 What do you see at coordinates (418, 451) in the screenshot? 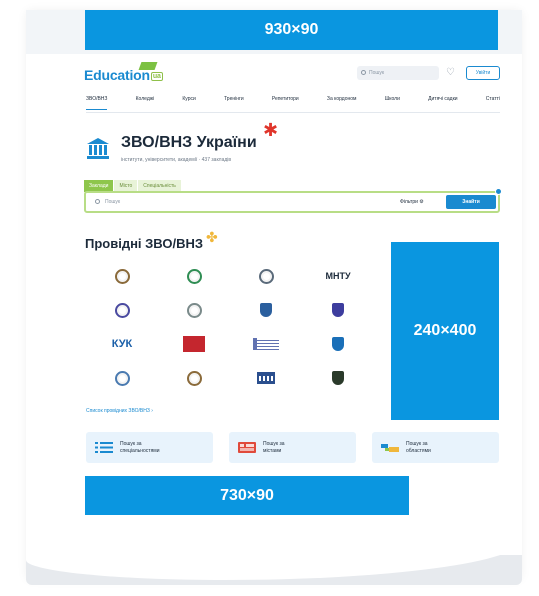
I see `card-line2: областями` at bounding box center [418, 451].